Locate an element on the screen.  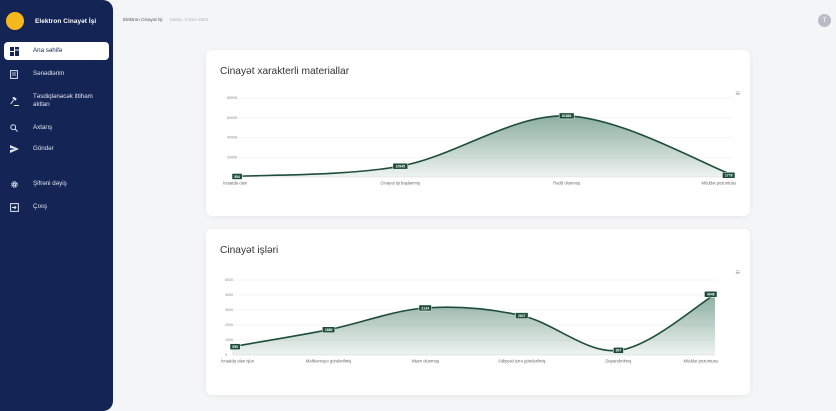
y-tick-label: 4000 is located at coordinates (229, 295).